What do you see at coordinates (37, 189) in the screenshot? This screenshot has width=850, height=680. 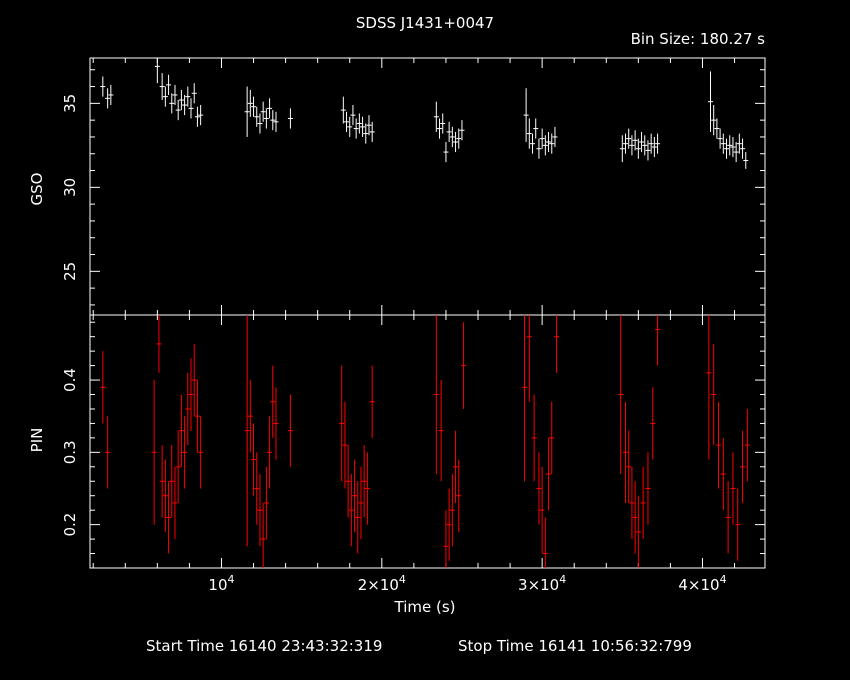 I see `gso-axis-label: GSO` at bounding box center [37, 189].